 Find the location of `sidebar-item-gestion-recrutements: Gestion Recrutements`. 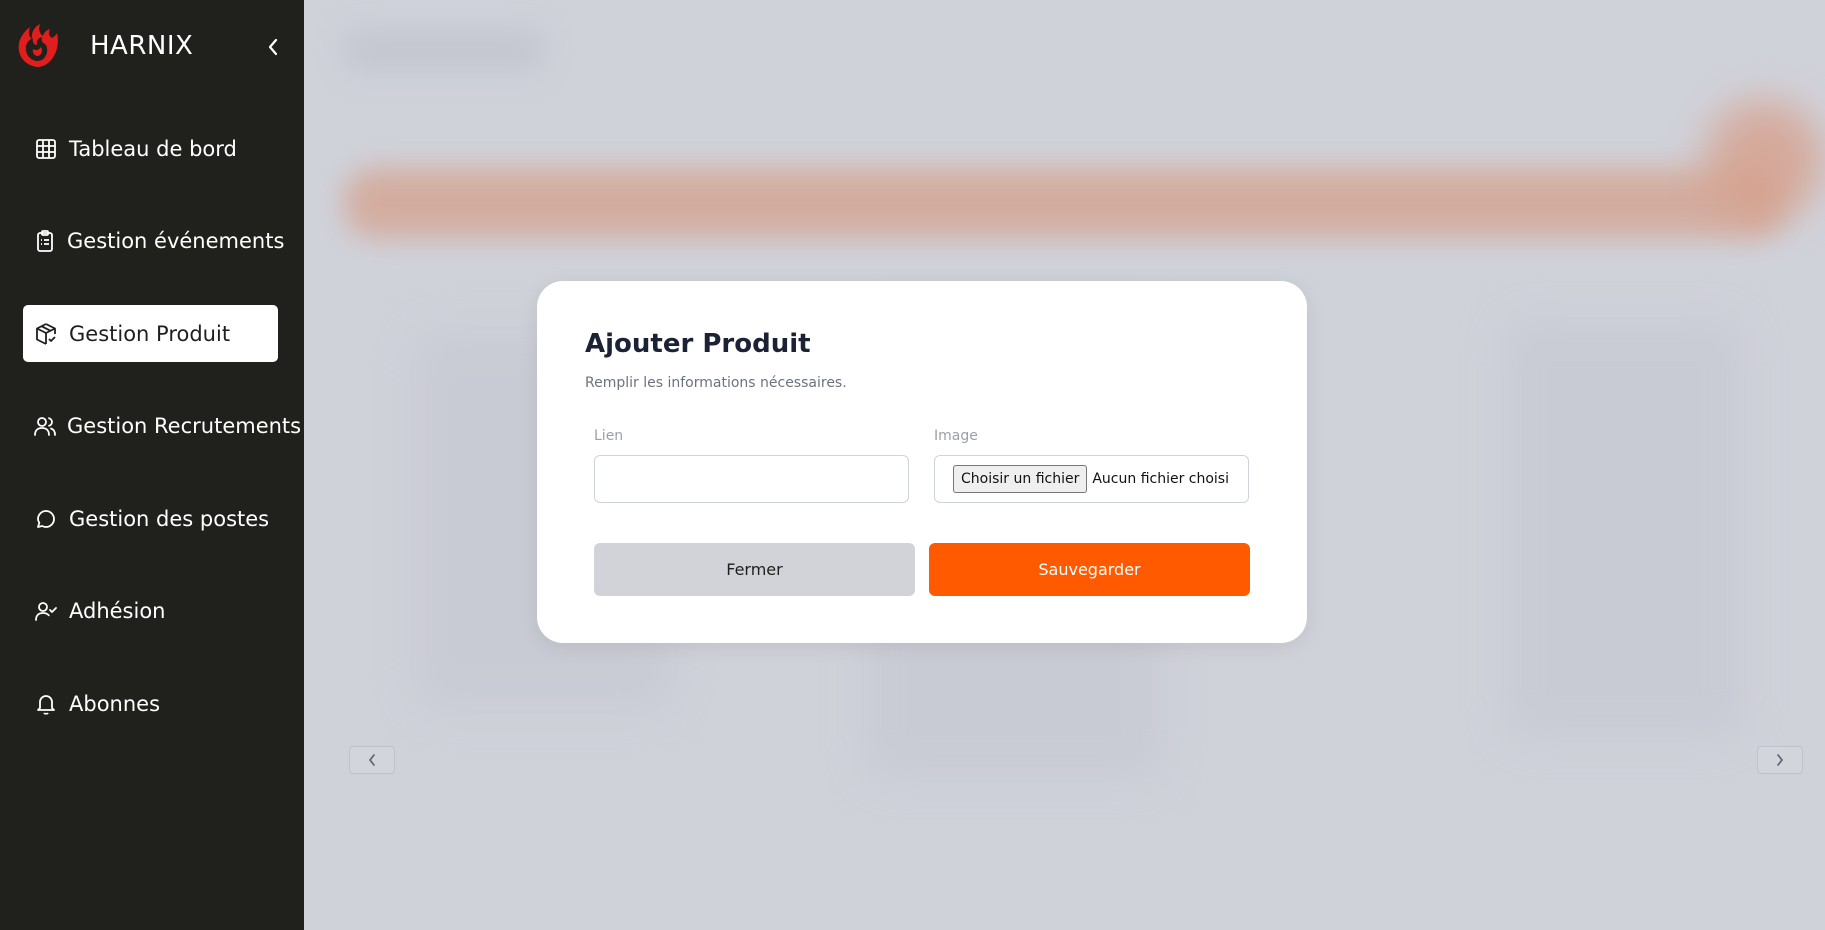

sidebar-item-gestion-recrutements: Gestion Recrutements is located at coordinates (162, 426).